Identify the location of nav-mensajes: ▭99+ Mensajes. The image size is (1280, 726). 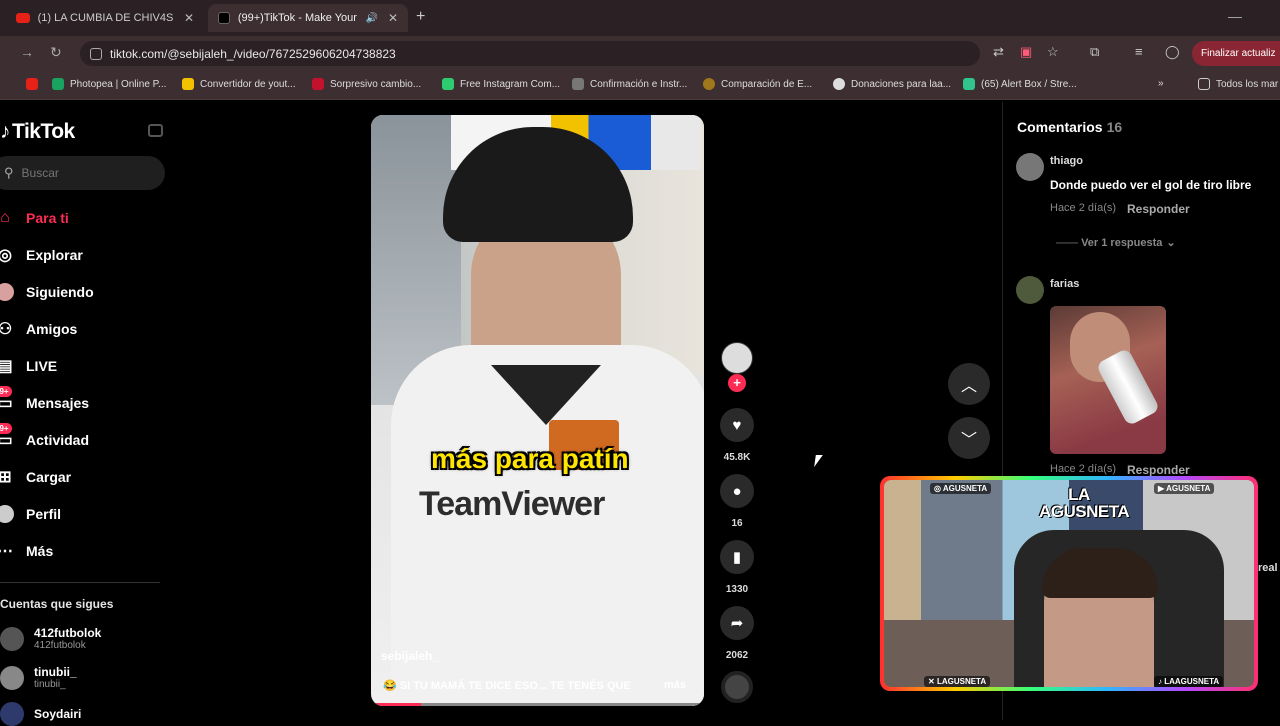
(44, 400).